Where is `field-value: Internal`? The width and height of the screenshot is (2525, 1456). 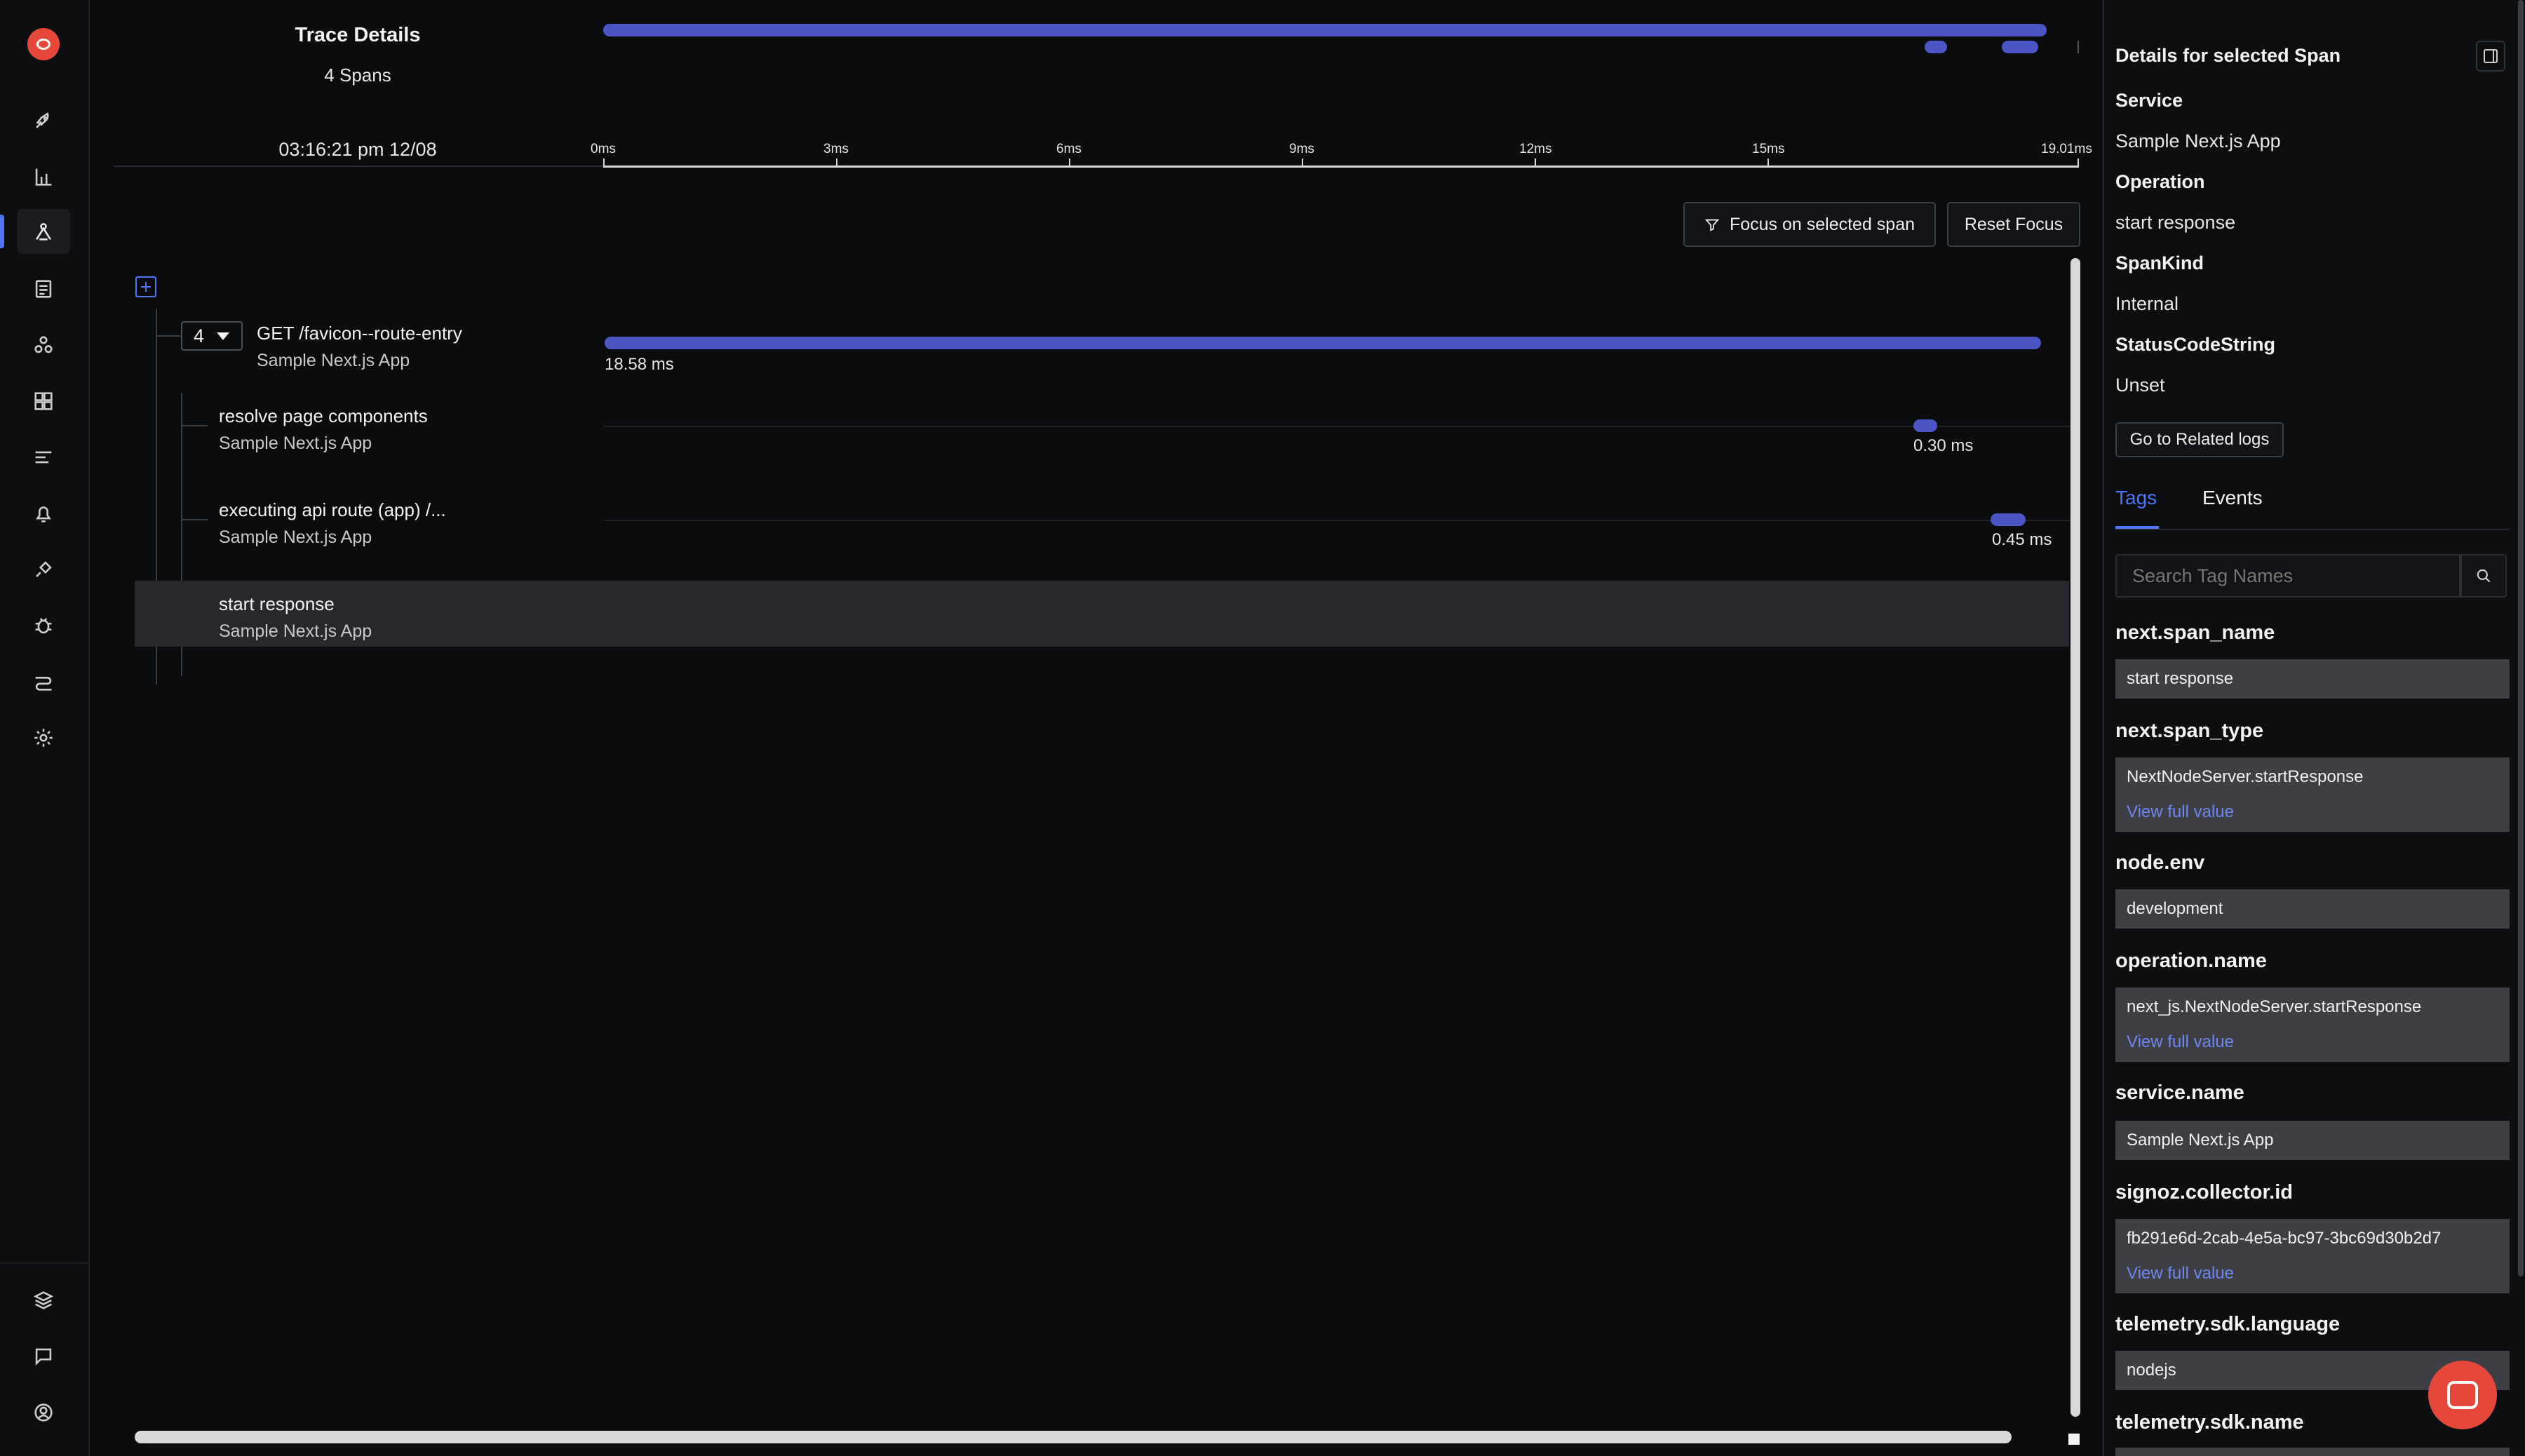
field-value: Internal is located at coordinates (2147, 303).